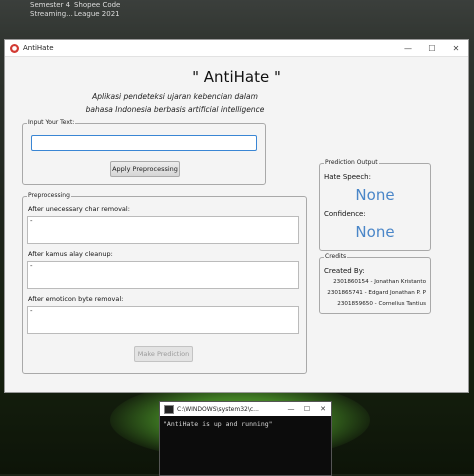 This screenshot has width=474, height=476. What do you see at coordinates (163, 230) in the screenshot?
I see `unecessary-char-output: -` at bounding box center [163, 230].